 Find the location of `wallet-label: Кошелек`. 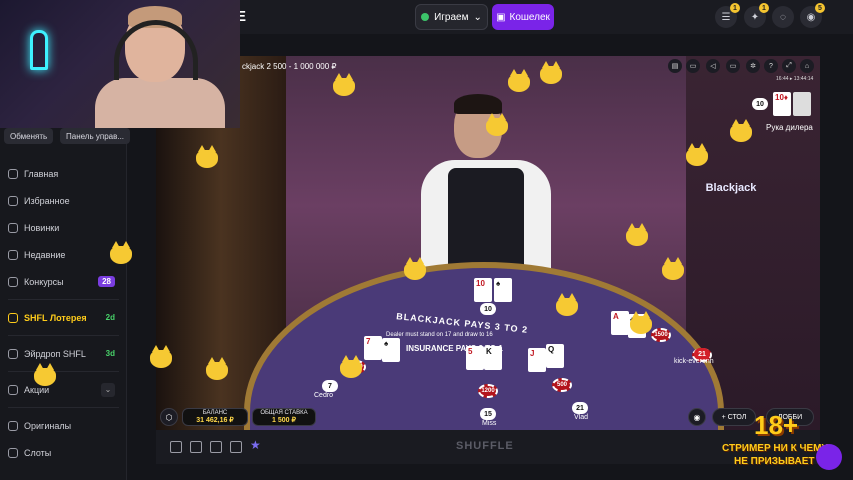

wallet-label: Кошелек is located at coordinates (529, 17).